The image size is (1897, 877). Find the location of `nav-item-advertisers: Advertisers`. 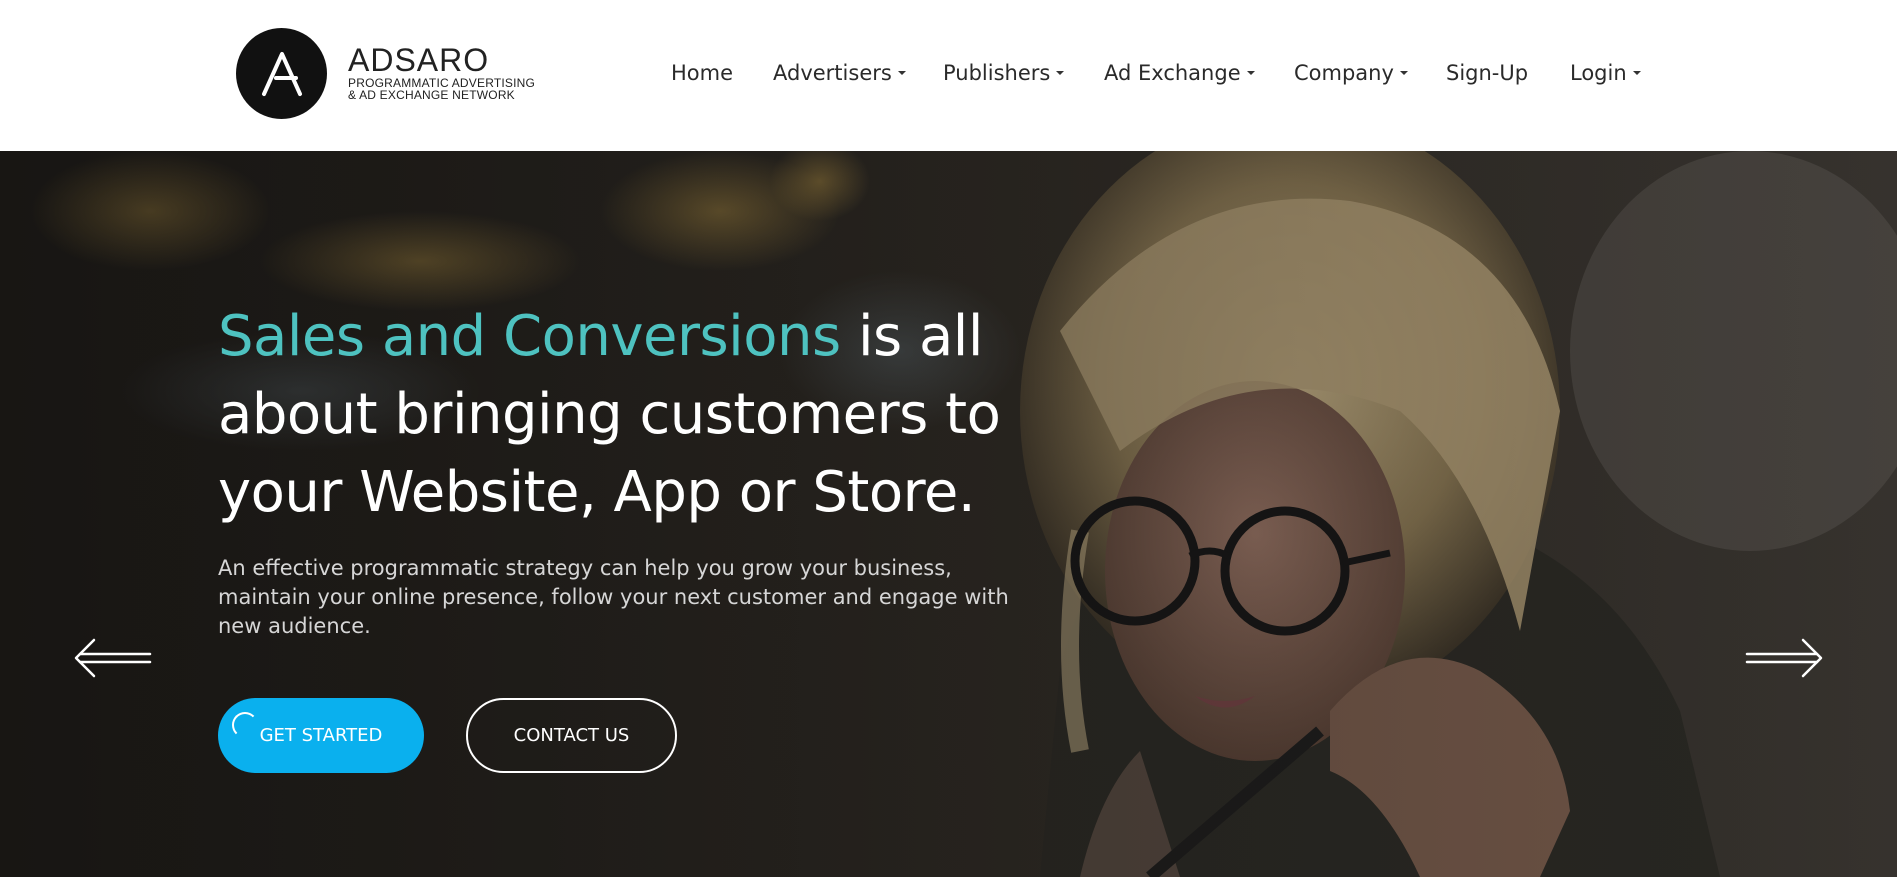

nav-item-advertisers: Advertisers is located at coordinates (839, 73).